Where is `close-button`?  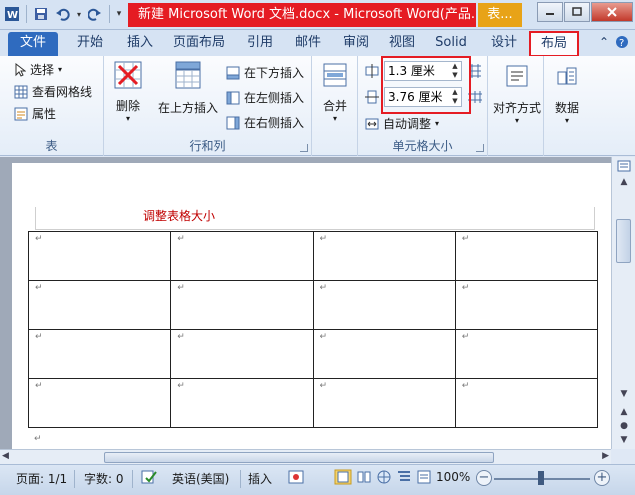 close-button is located at coordinates (612, 12).